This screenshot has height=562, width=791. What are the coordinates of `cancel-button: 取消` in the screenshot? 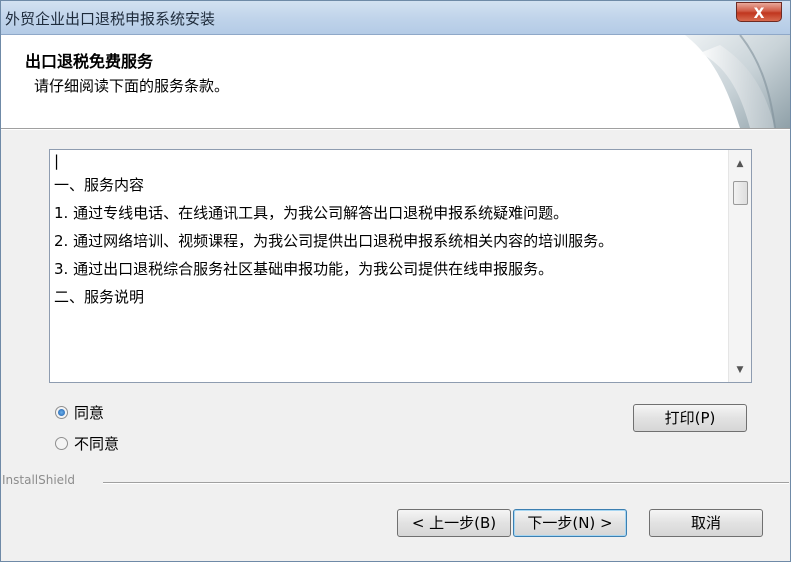 It's located at (706, 523).